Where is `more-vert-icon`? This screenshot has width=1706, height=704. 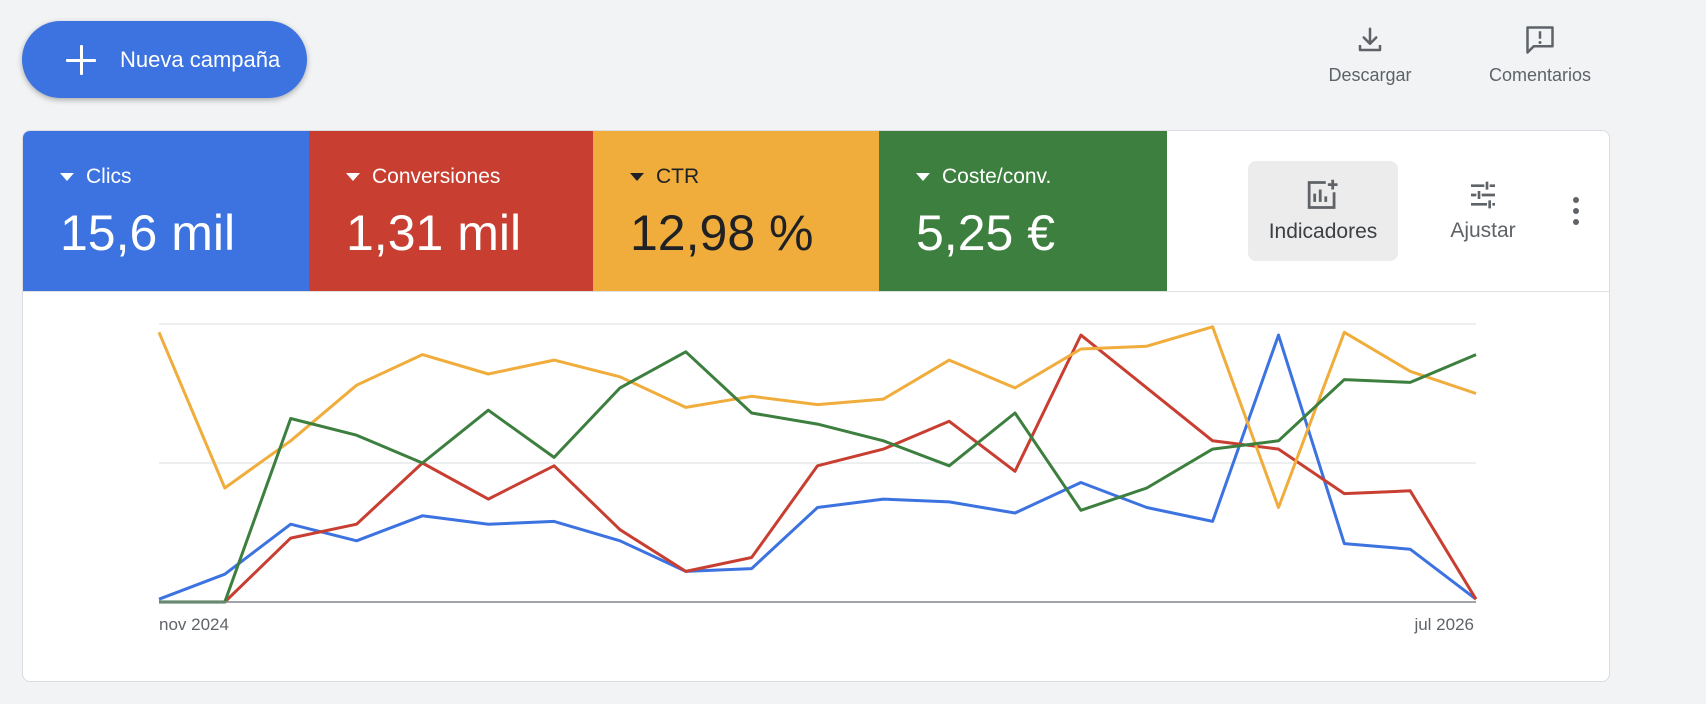
more-vert-icon is located at coordinates (1576, 200).